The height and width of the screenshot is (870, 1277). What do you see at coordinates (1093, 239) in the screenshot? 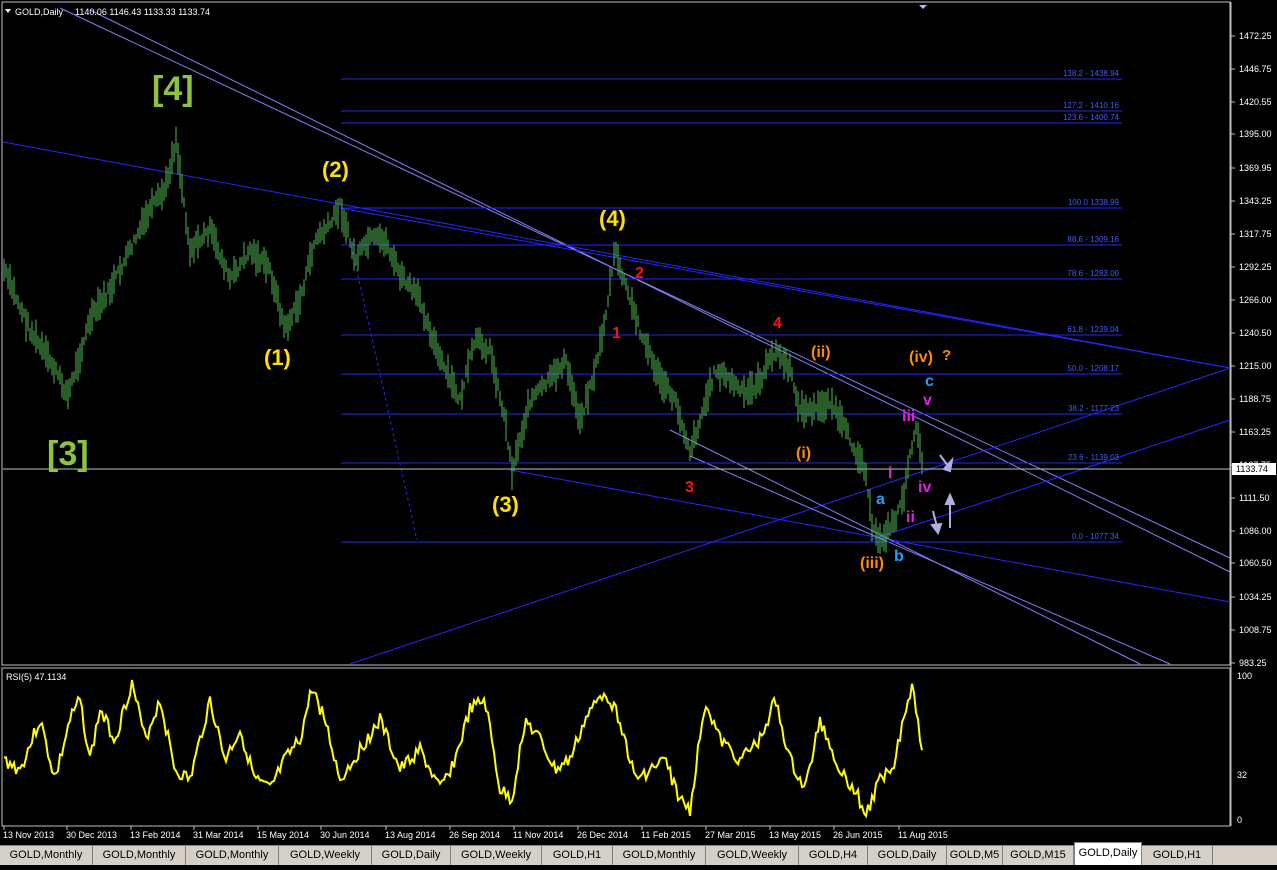
I see `fib-level-label: 88.6 - 1309.16` at bounding box center [1093, 239].